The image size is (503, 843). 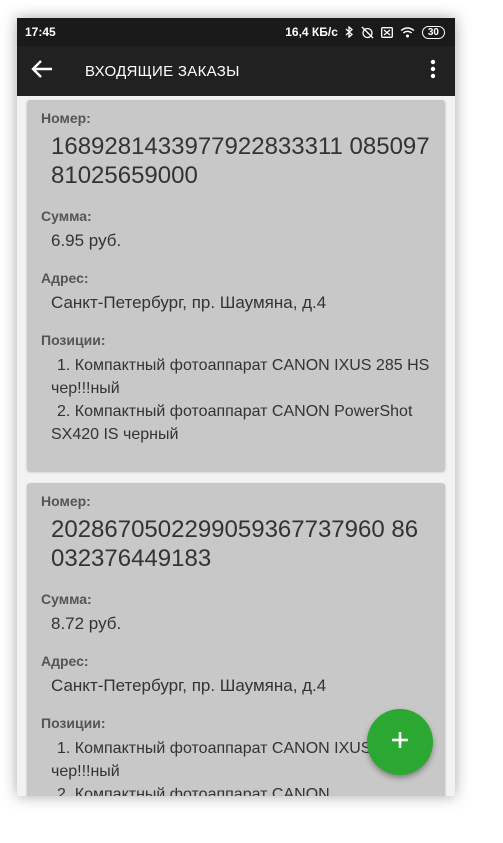 What do you see at coordinates (86, 240) in the screenshot?
I see `order-sum: 6.95 руб.` at bounding box center [86, 240].